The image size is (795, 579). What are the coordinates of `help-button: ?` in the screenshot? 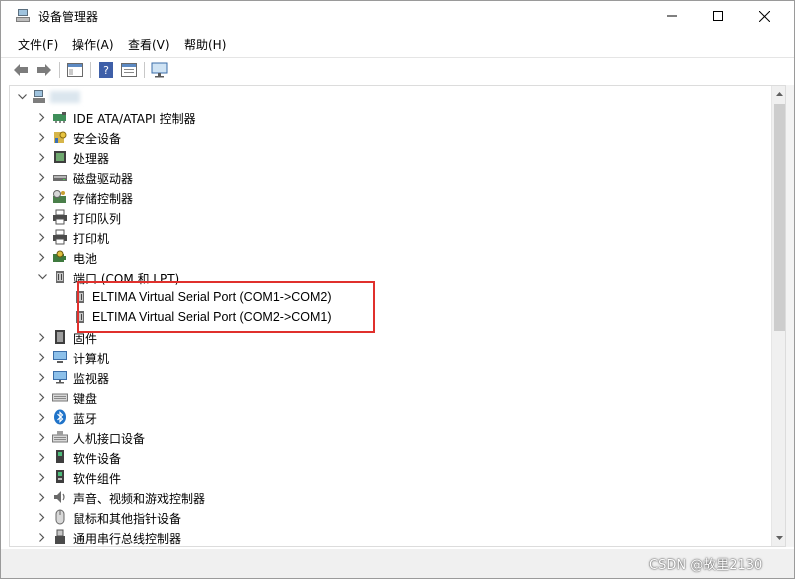 It's located at (106, 70).